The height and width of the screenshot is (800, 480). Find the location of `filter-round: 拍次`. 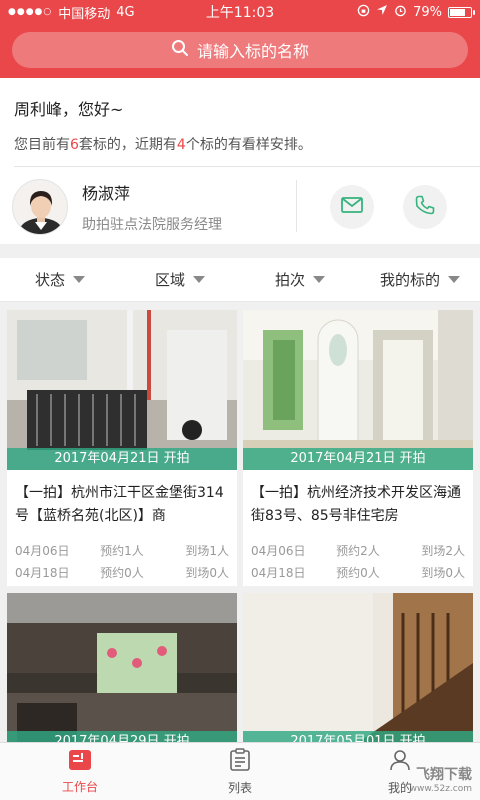

filter-round: 拍次 is located at coordinates (300, 279).